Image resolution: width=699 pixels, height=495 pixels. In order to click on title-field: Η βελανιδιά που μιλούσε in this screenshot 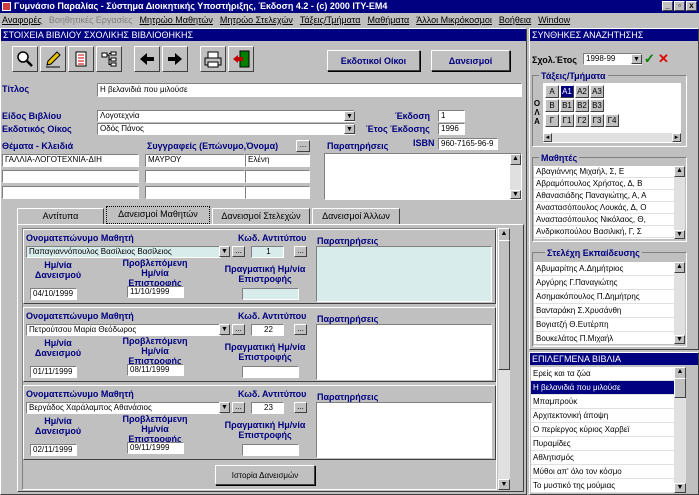, I will do `click(309, 90)`.